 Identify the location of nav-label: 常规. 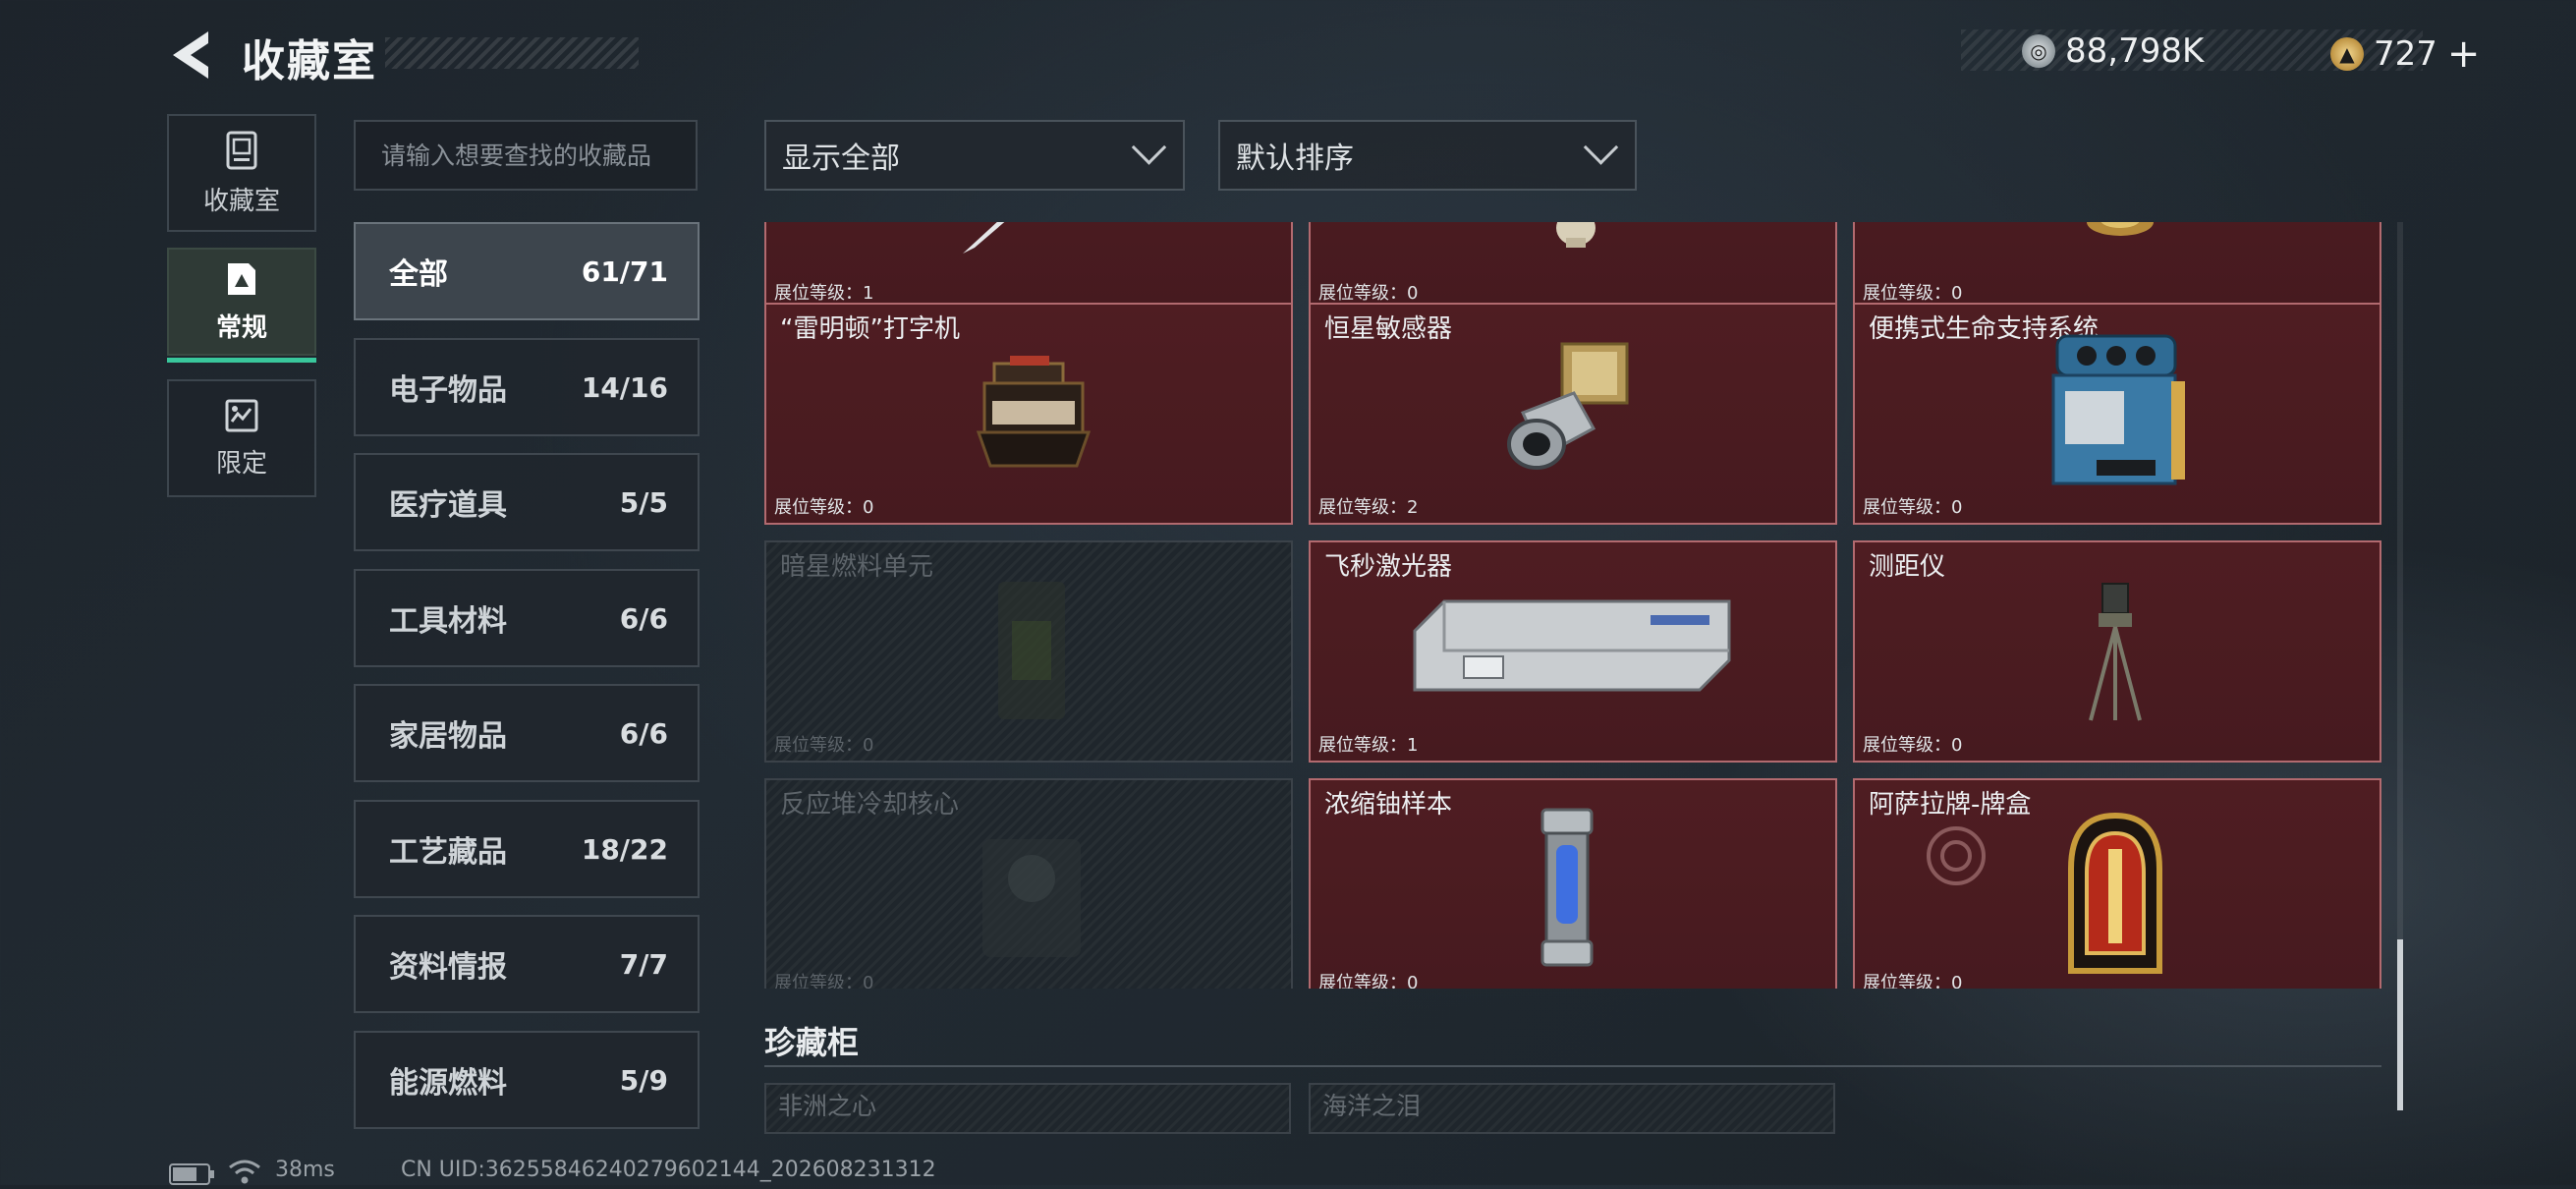
(241, 327).